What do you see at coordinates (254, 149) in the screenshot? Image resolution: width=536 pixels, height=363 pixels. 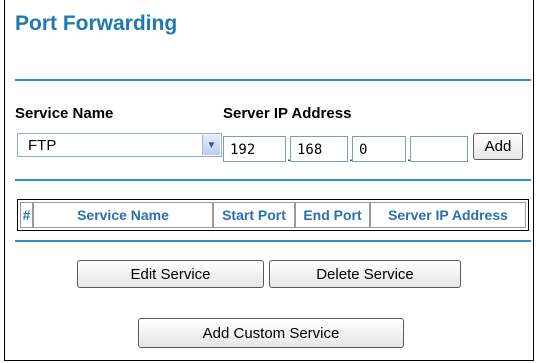 I see `ip-octet-1-input: 192` at bounding box center [254, 149].